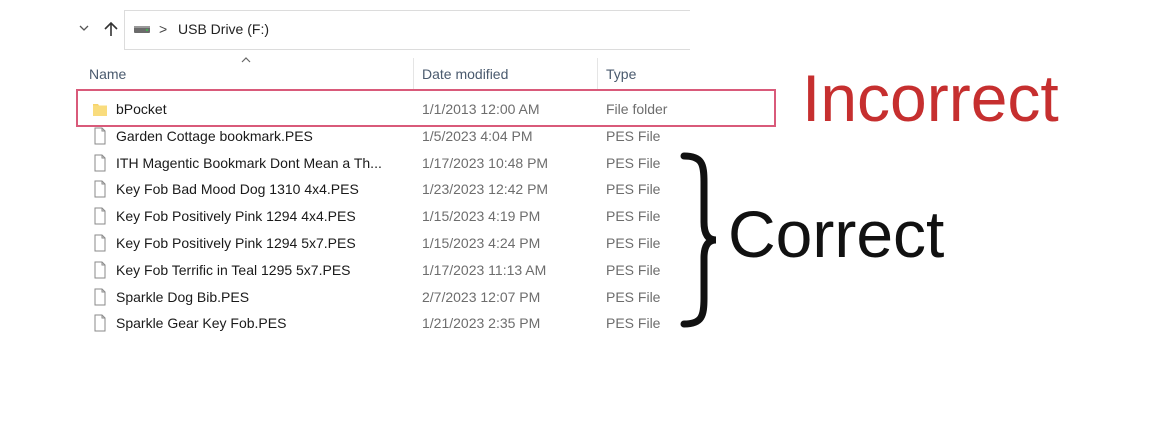 The image size is (1167, 445). I want to click on sort-ascending-icon, so click(246, 60).